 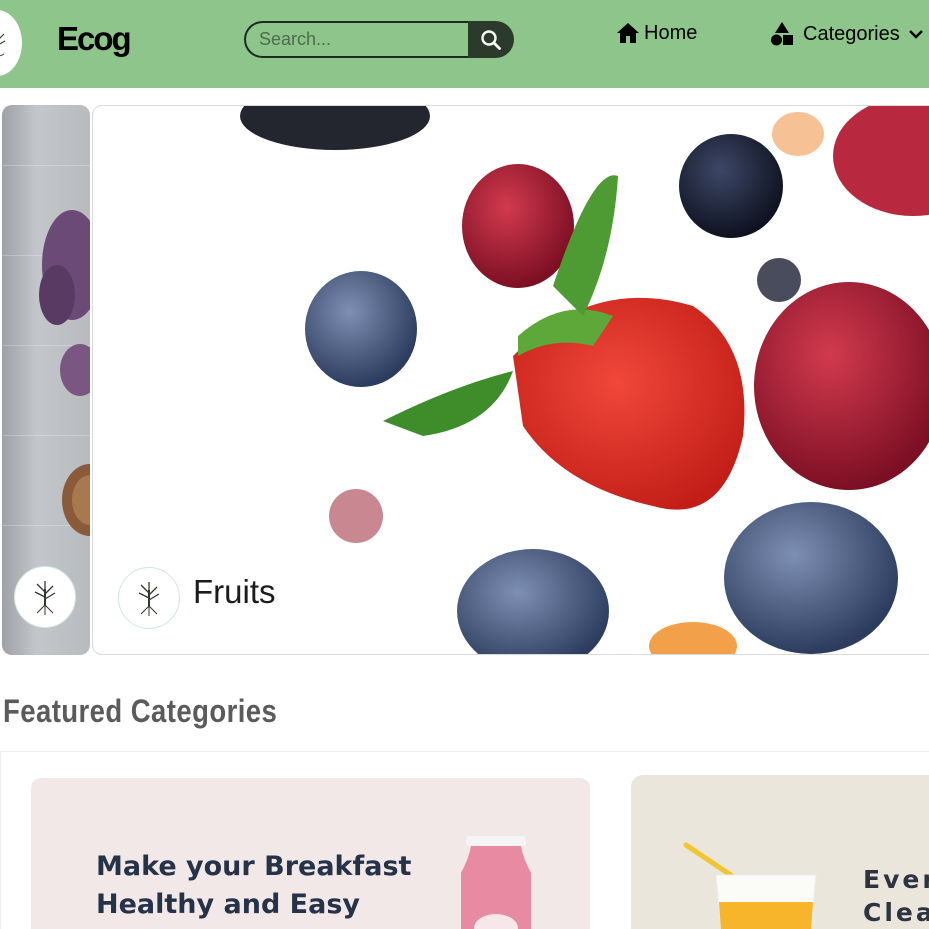 I want to click on featured-card-juice: Ever Clea, so click(x=780, y=852).